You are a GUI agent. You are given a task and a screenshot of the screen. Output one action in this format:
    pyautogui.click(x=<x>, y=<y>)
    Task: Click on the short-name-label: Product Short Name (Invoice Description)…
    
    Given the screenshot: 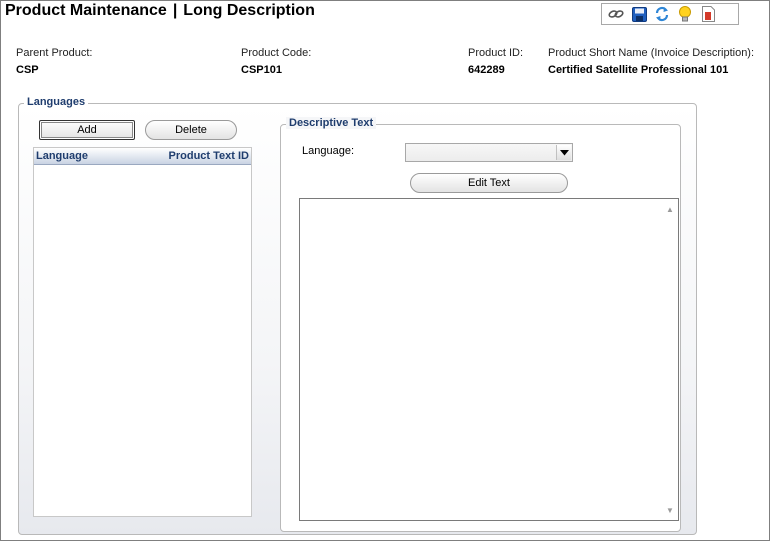 What is the action you would take?
    pyautogui.click(x=651, y=53)
    